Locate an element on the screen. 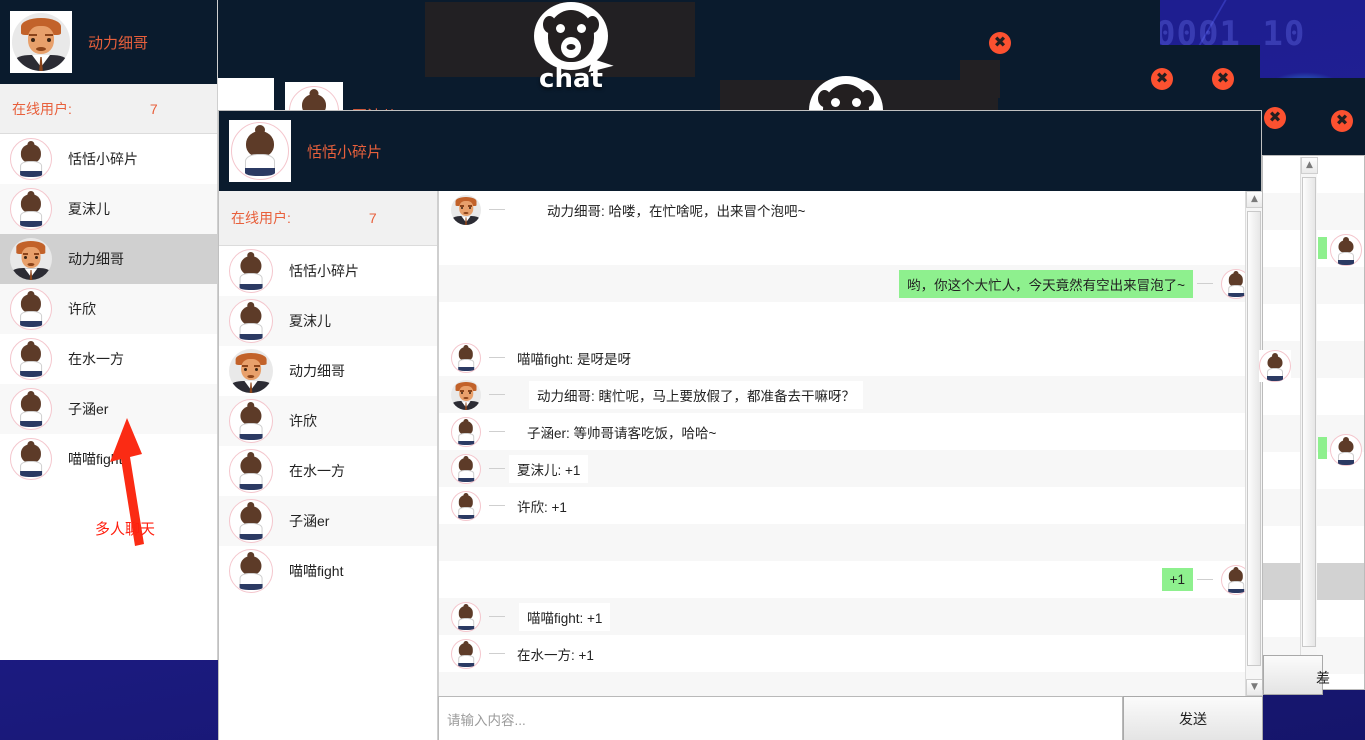 The width and height of the screenshot is (1365, 740). send-button: 发送 is located at coordinates (1193, 718).